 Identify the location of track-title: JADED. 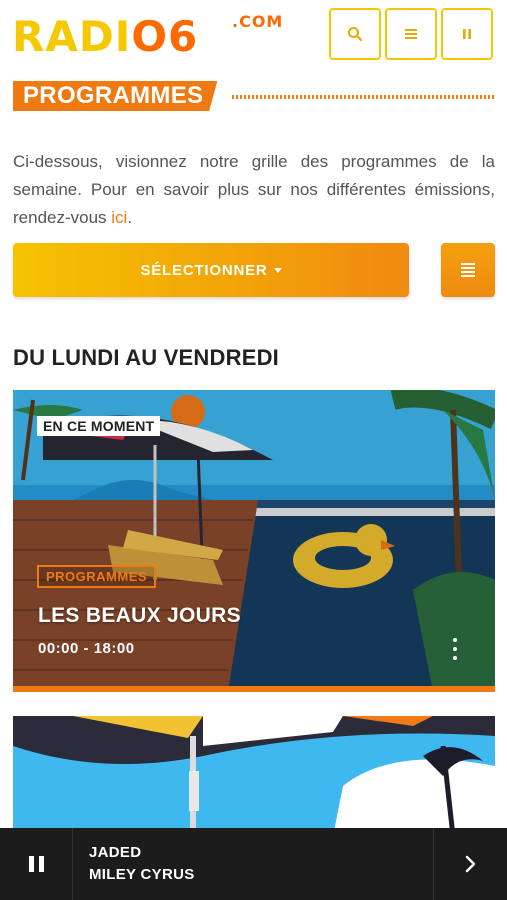
(115, 852).